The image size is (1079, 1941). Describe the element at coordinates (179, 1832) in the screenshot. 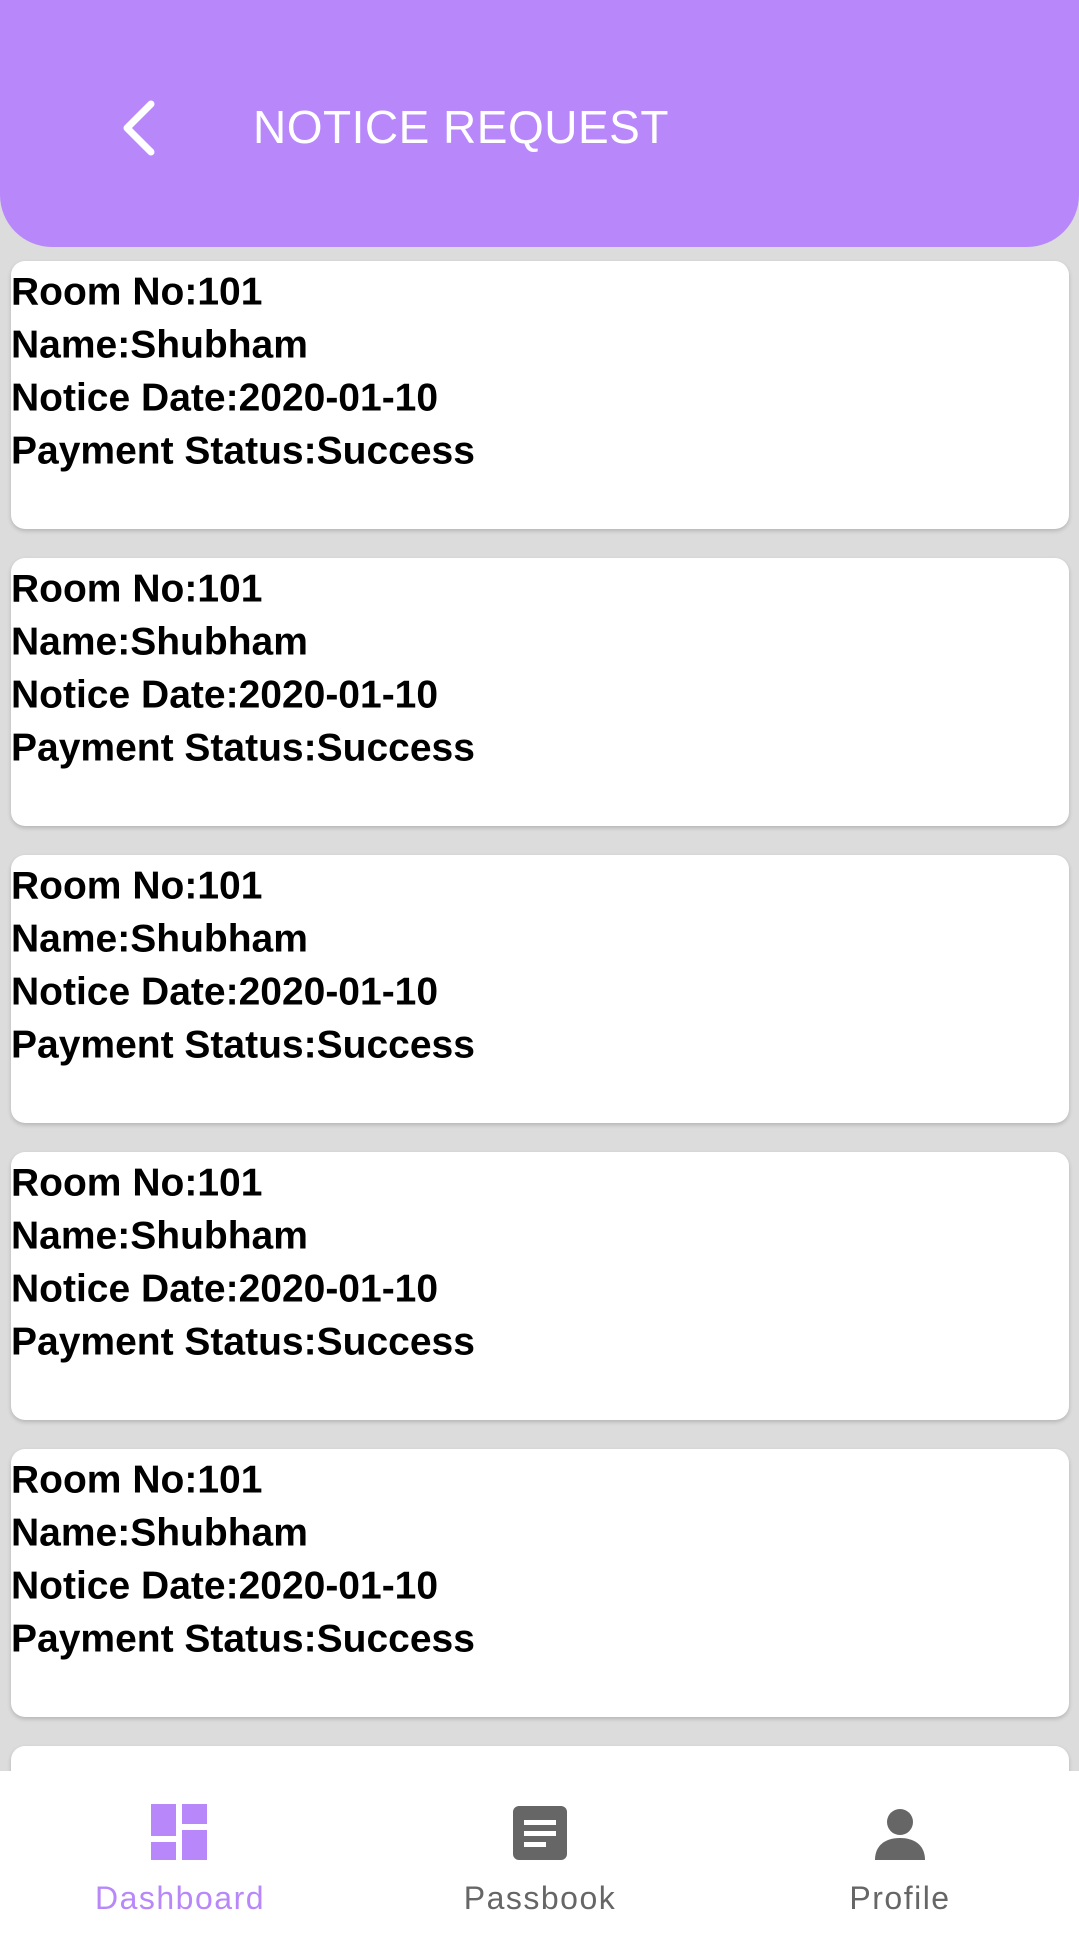

I see `dashboard-icon` at that location.